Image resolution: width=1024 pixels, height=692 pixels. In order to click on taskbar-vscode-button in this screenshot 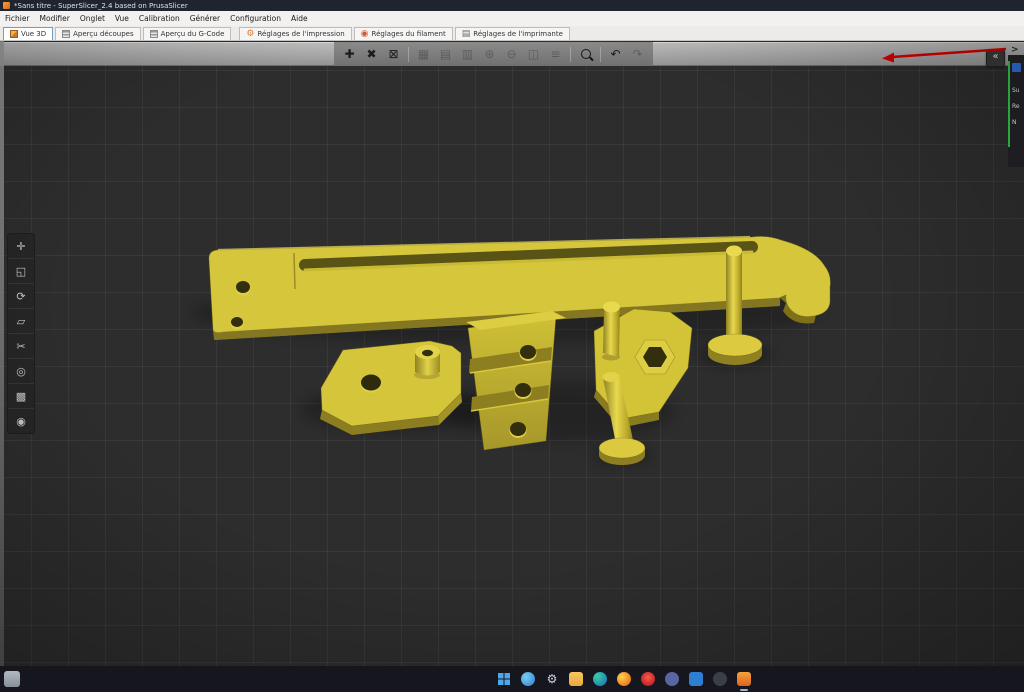, I will do `click(696, 679)`.